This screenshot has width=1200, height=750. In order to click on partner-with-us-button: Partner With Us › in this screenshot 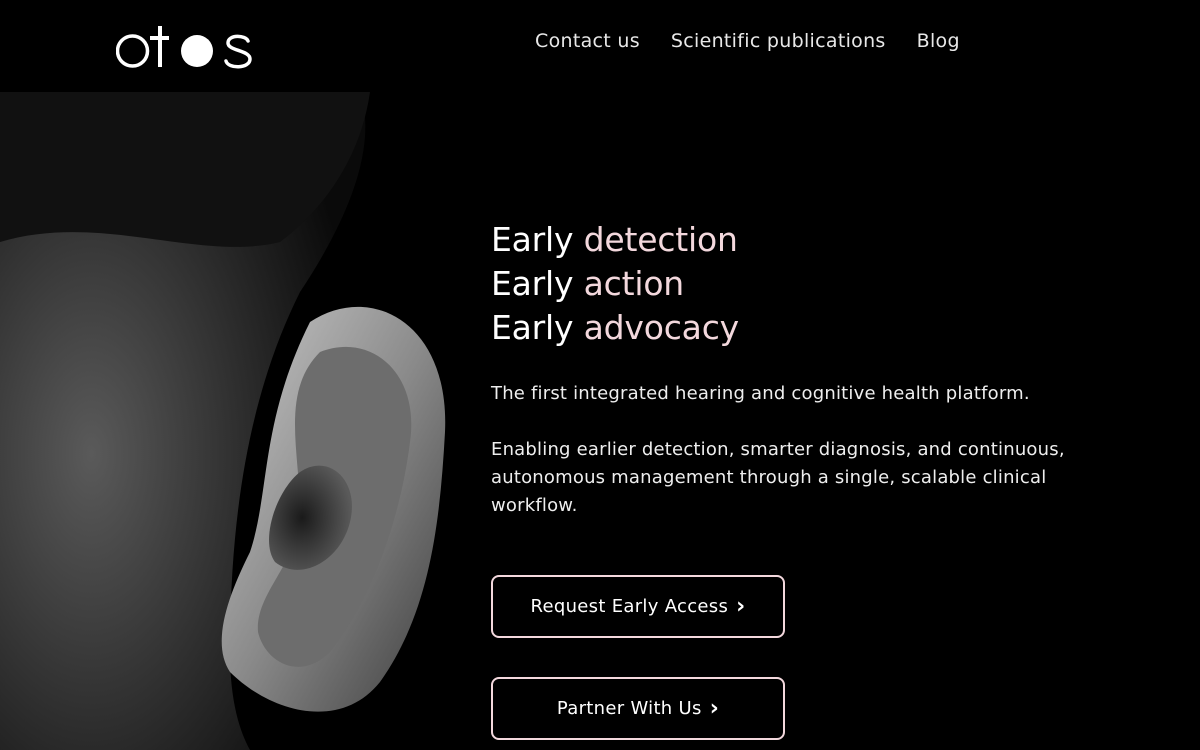, I will do `click(638, 708)`.